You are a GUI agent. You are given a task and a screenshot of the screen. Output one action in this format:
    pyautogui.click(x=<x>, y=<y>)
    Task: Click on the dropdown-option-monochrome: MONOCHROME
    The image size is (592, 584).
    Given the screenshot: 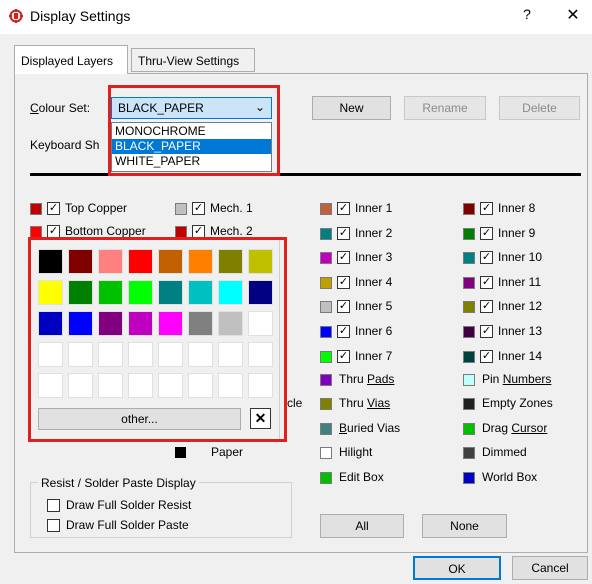 What is the action you would take?
    pyautogui.click(x=191, y=131)
    